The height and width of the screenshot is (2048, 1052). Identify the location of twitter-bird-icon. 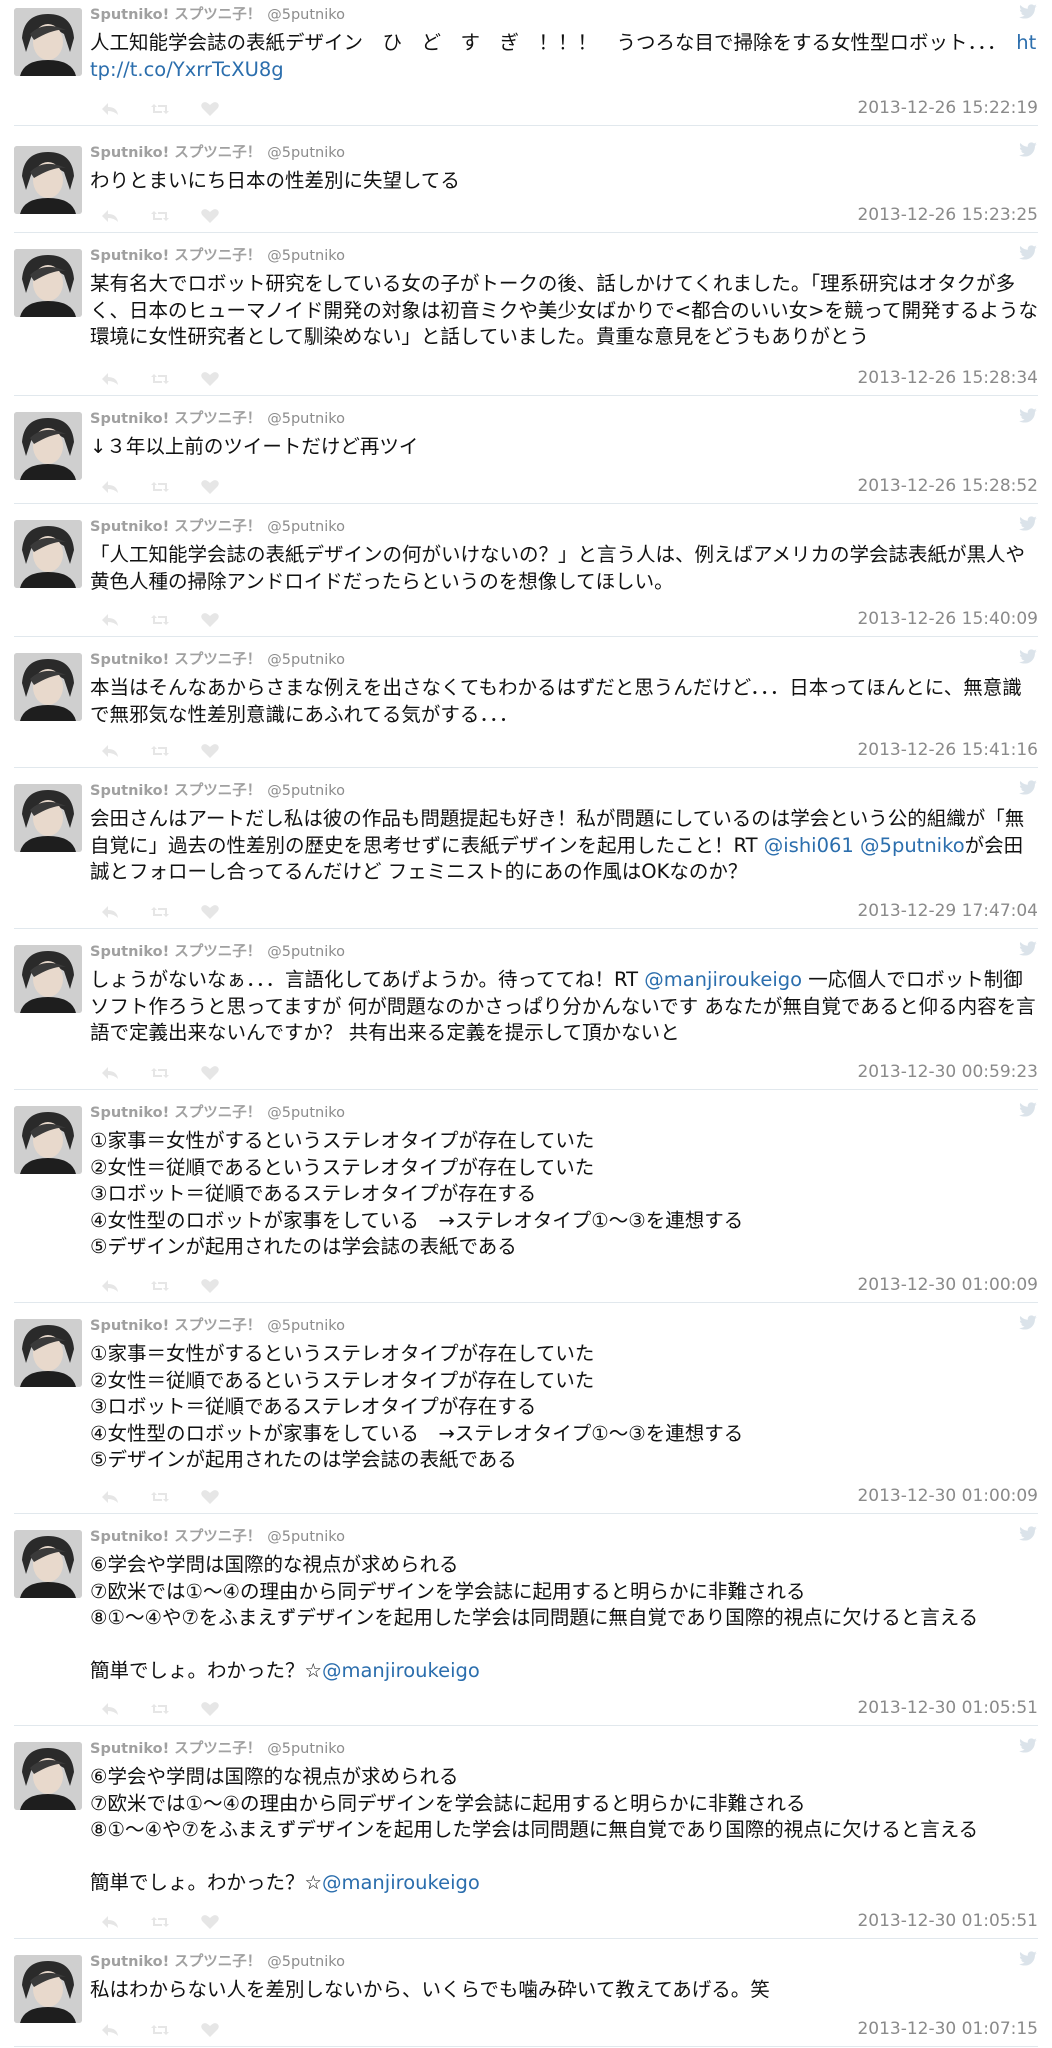
(1028, 1958).